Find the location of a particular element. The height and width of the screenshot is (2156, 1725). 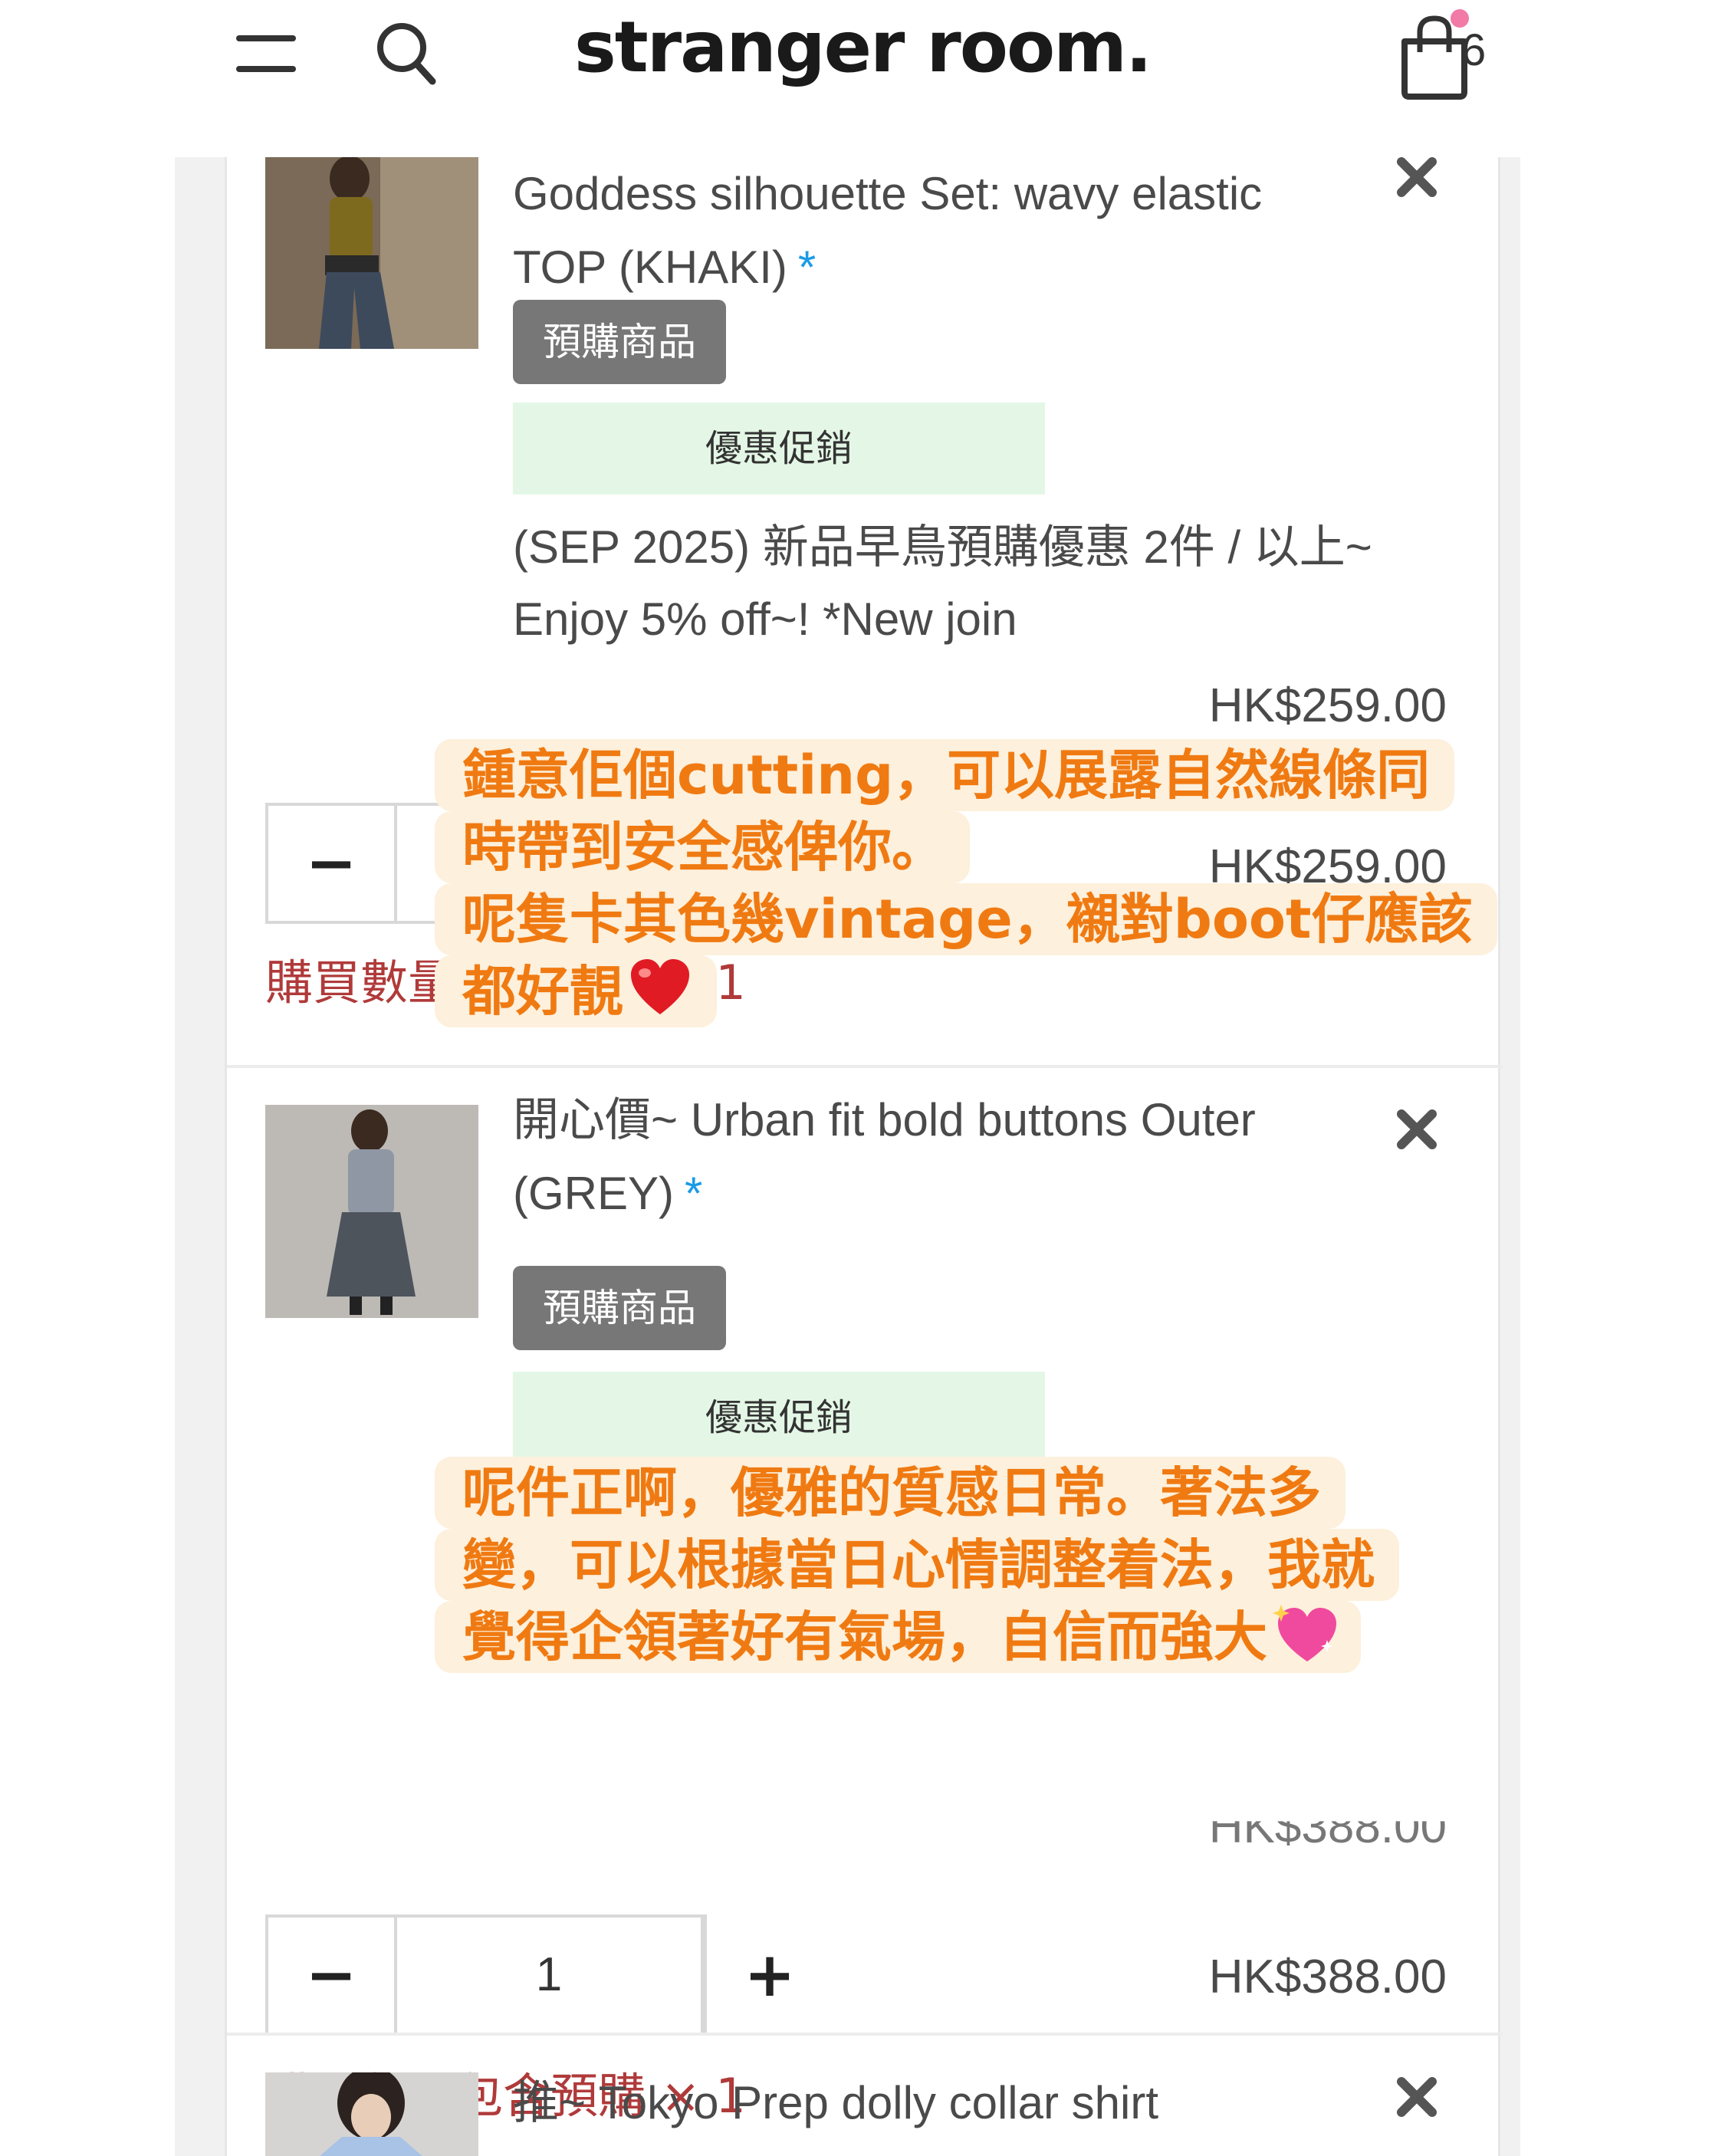

caption-line-with-emoji: 覺得企領著好有氣場，自信而強大 is located at coordinates (898, 1637).